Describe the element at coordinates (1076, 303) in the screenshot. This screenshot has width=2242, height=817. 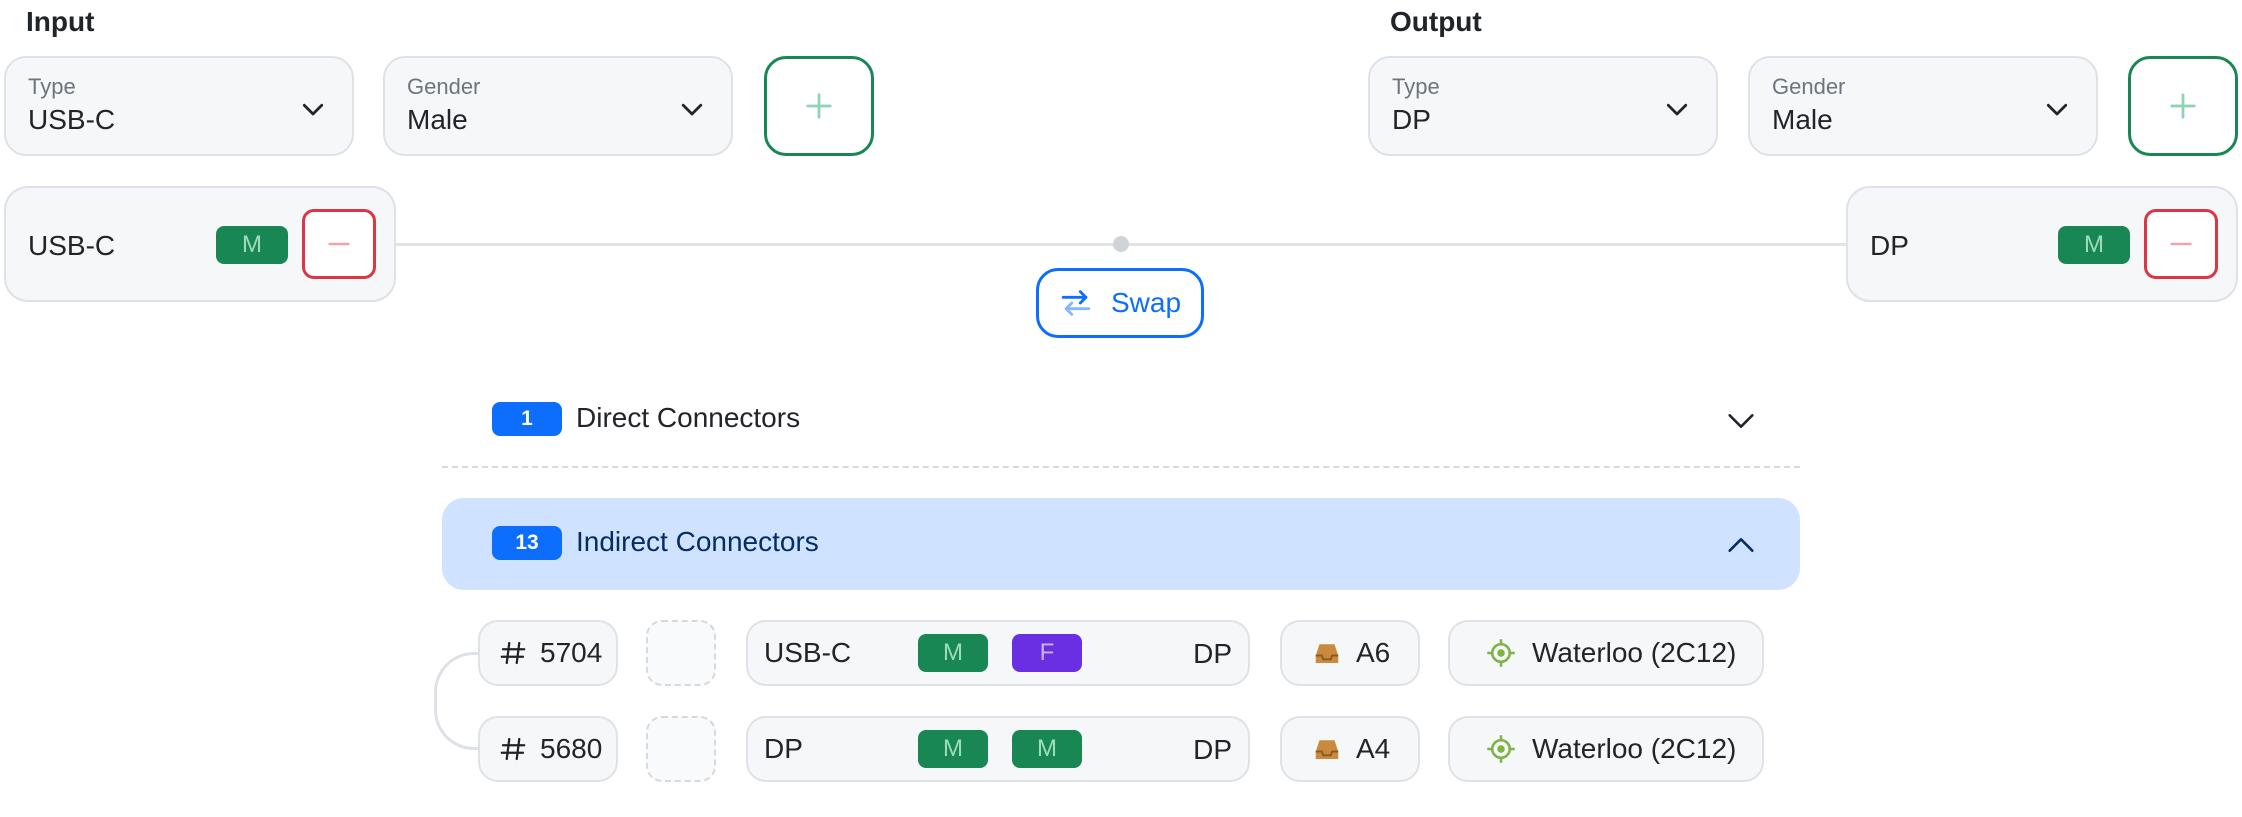
I see `swap-arrows-icon` at that location.